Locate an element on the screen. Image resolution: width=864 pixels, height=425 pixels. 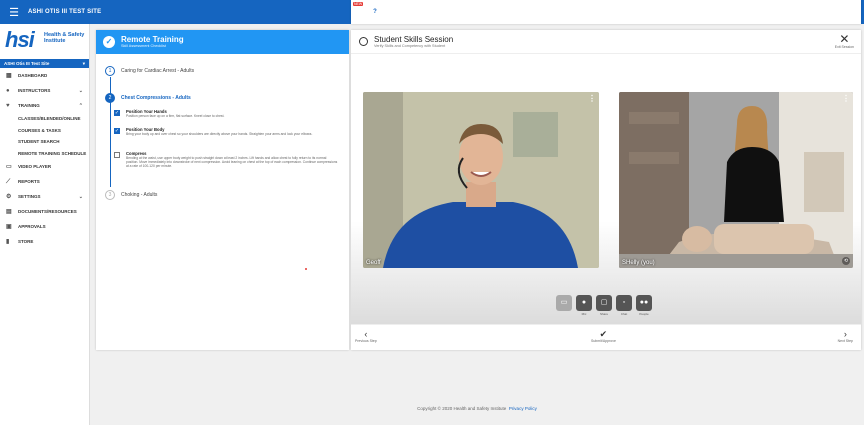
refresh-icon: ⟲ is located at coordinates (846, 261).